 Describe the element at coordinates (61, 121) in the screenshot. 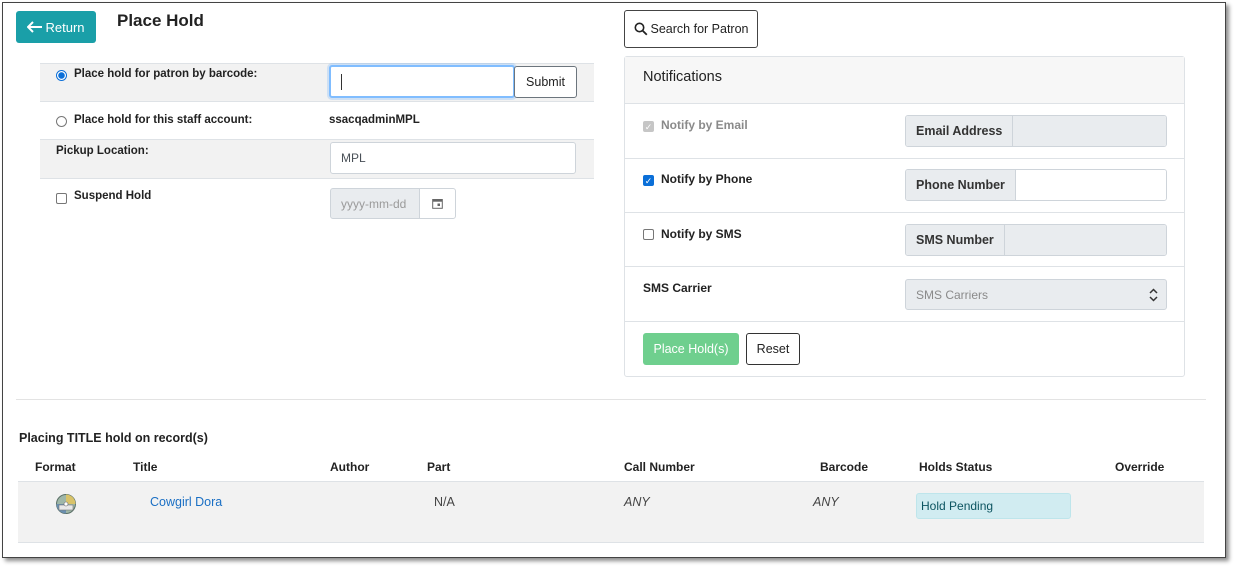

I see `staff-radio` at that location.